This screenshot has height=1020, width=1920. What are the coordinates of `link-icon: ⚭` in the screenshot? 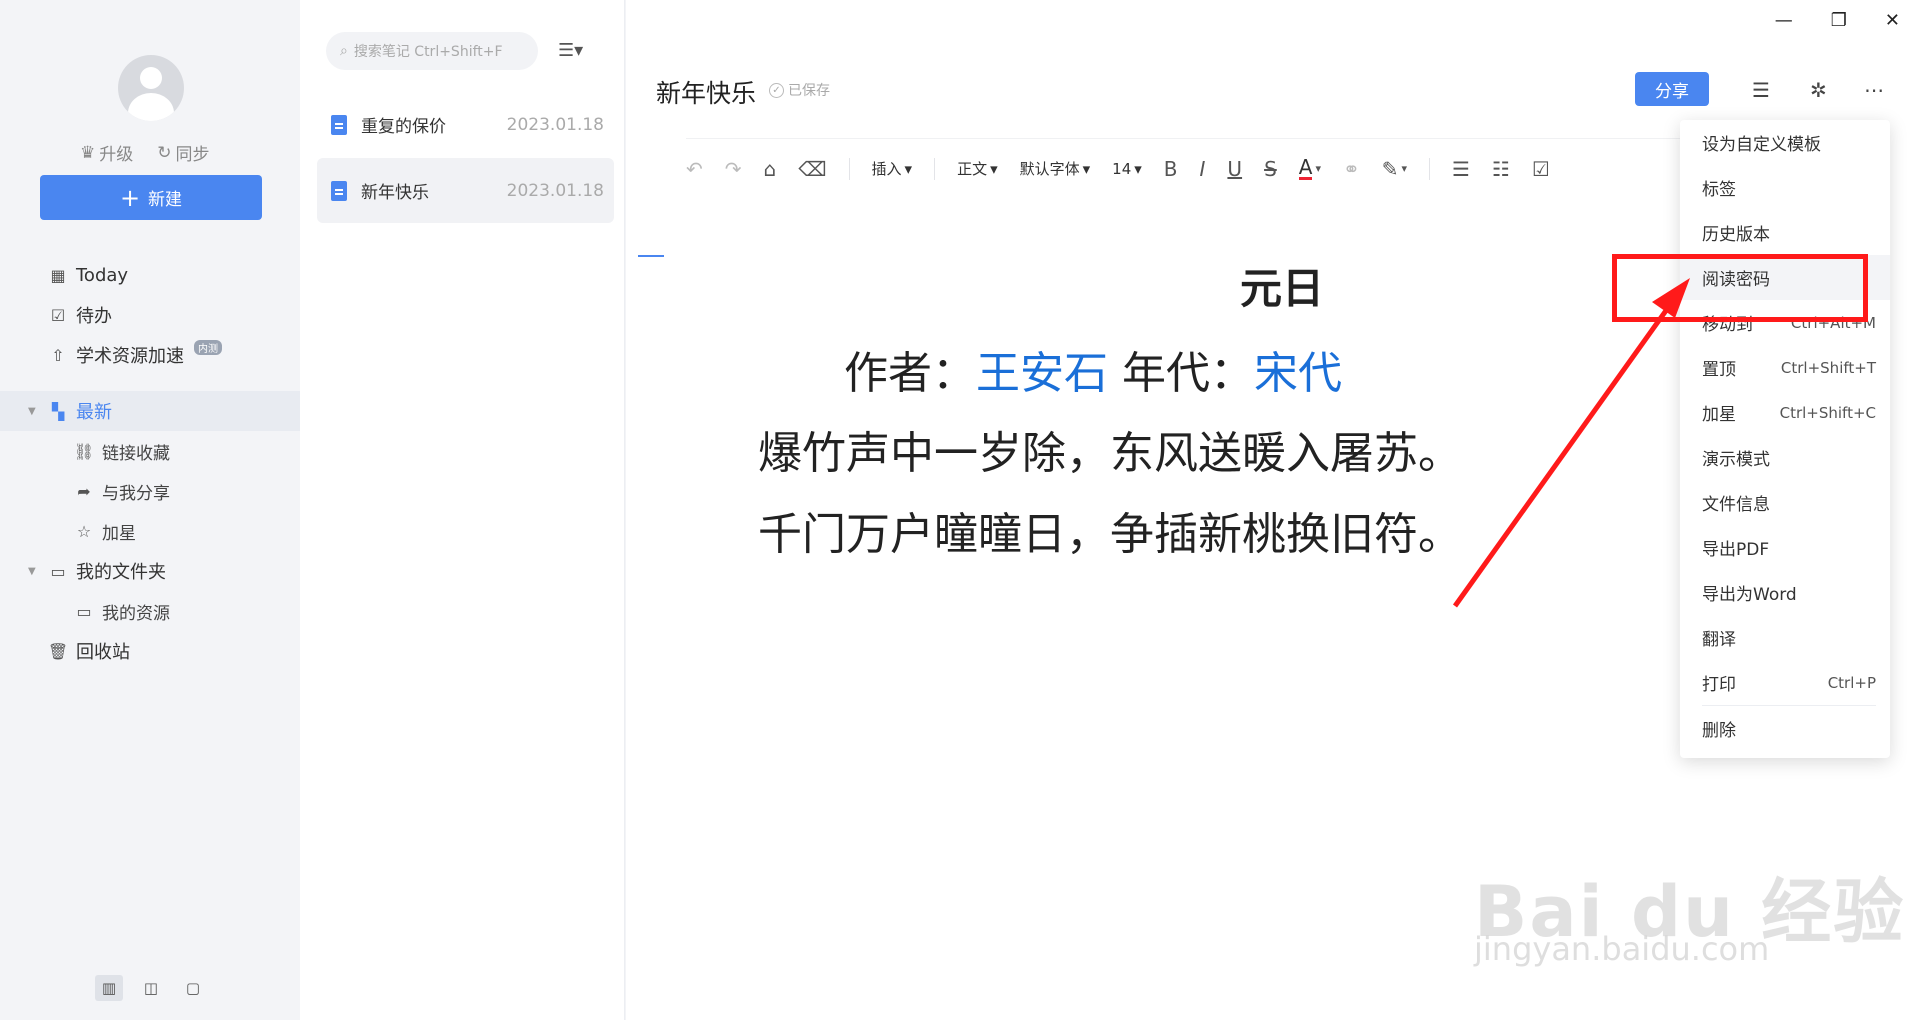 It's located at (1351, 169).